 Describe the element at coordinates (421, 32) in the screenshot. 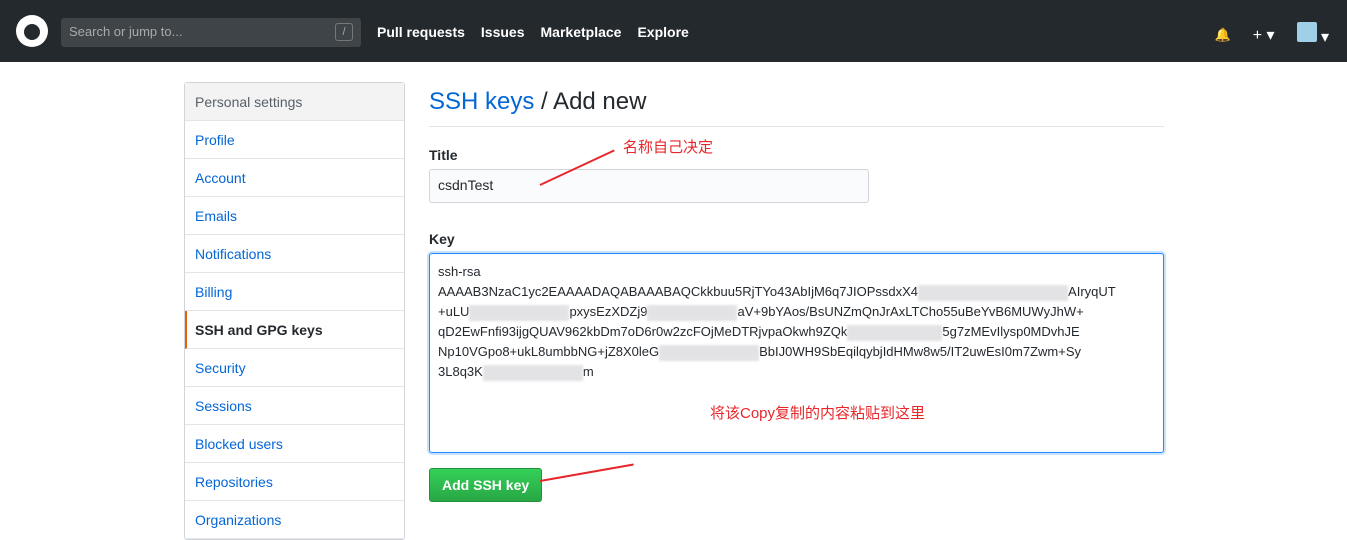

I see `nav-pull-requests: Pull requests` at that location.